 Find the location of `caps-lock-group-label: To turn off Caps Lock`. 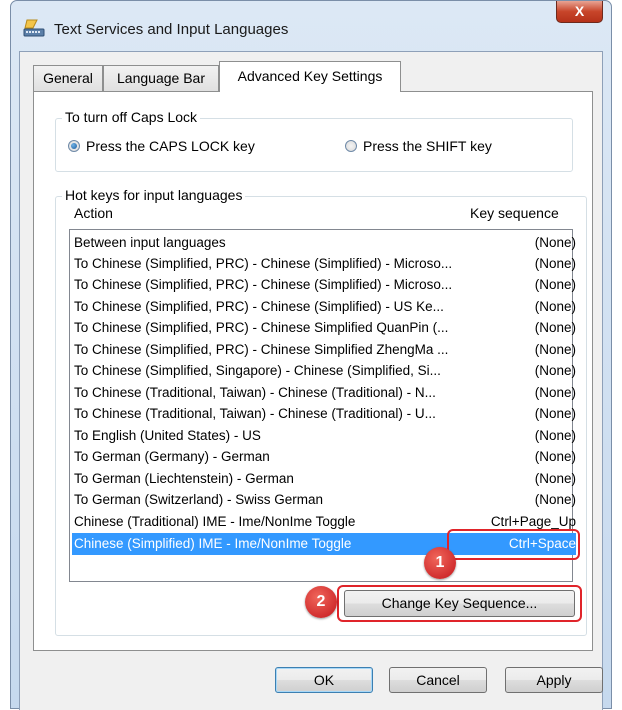

caps-lock-group-label: To turn off Caps Lock is located at coordinates (131, 117).